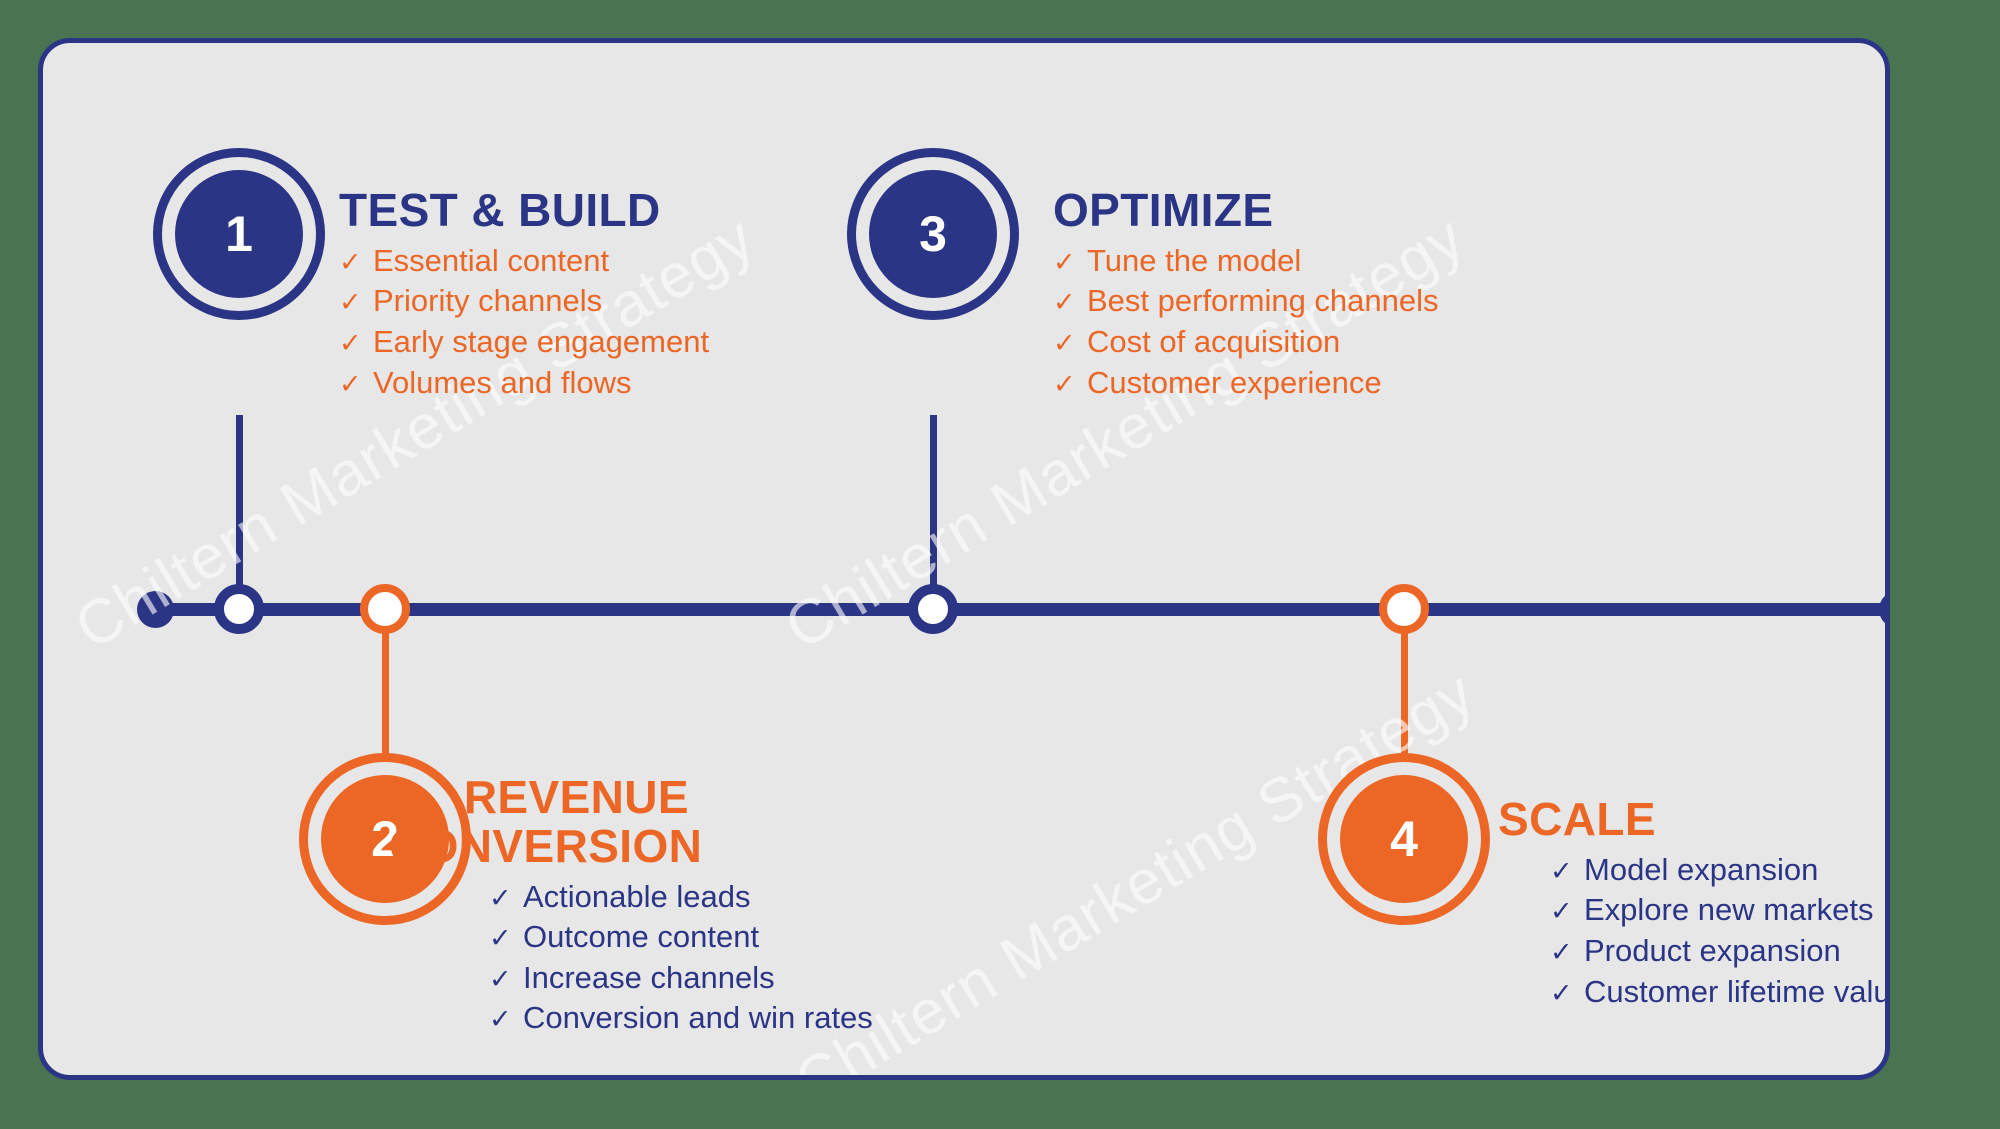  I want to click on step-number-3: 3, so click(933, 234).